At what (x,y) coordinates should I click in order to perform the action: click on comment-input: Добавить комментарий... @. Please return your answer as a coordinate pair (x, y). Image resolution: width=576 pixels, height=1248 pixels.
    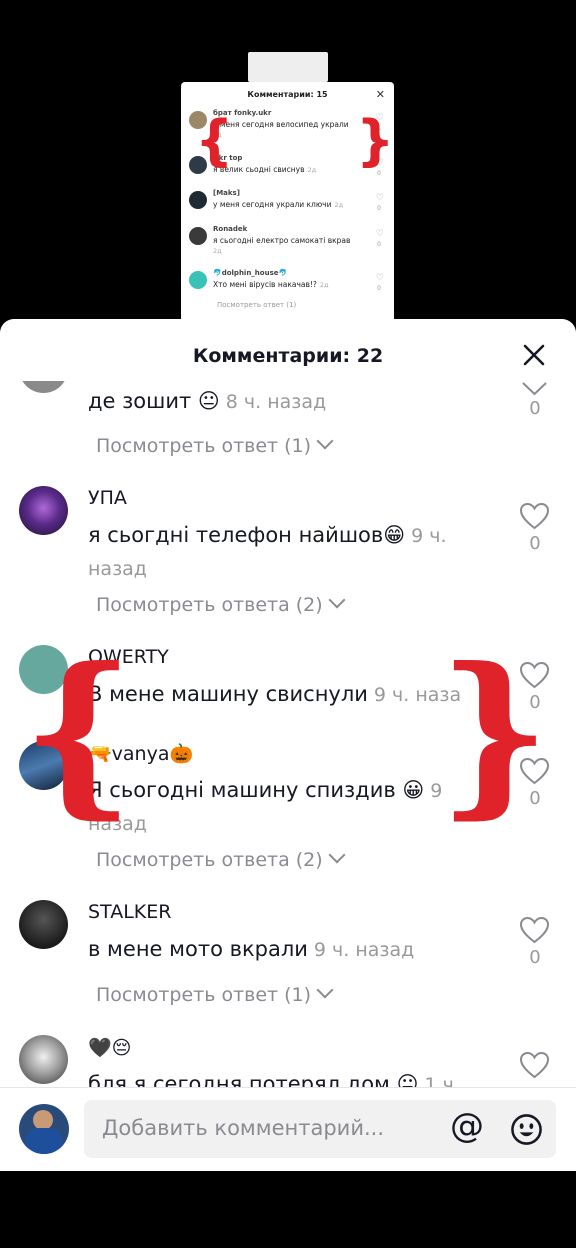
    Looking at the image, I should click on (320, 1129).